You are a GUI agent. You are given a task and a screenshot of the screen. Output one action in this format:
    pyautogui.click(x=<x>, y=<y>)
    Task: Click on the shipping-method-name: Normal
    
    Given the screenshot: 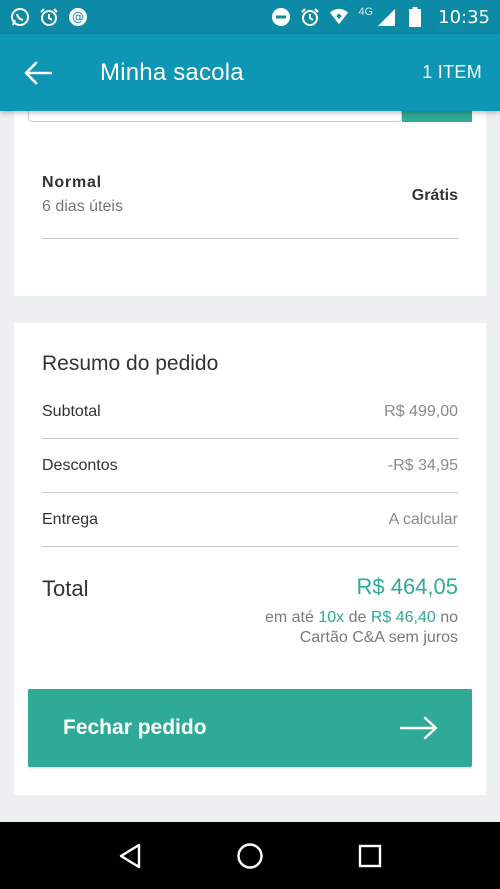 What is the action you would take?
    pyautogui.click(x=72, y=182)
    